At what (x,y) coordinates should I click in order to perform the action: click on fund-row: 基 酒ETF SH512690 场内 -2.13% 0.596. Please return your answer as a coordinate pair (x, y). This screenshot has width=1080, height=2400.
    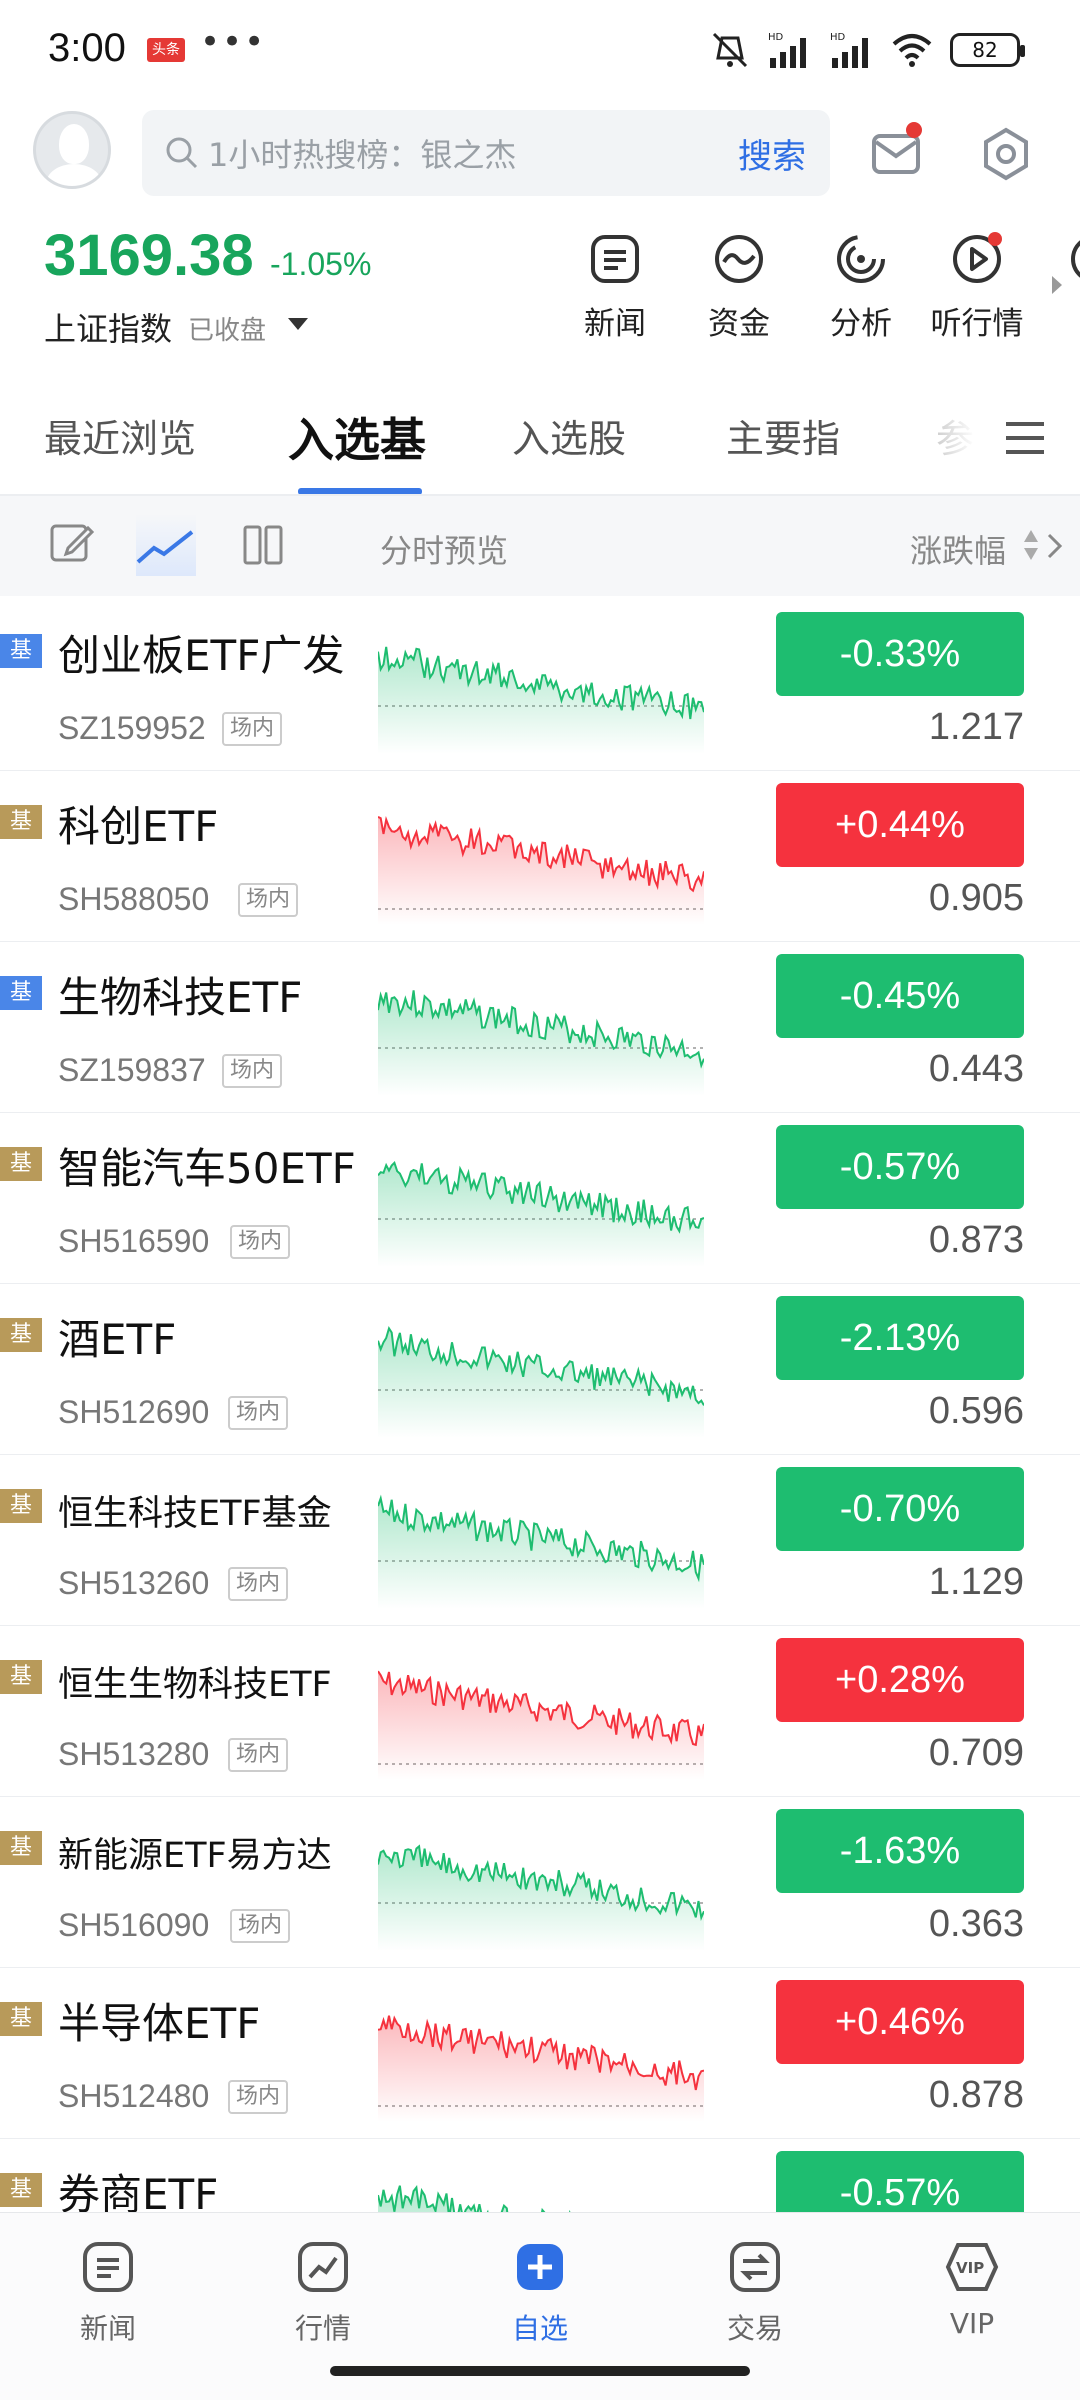
    Looking at the image, I should click on (540, 1369).